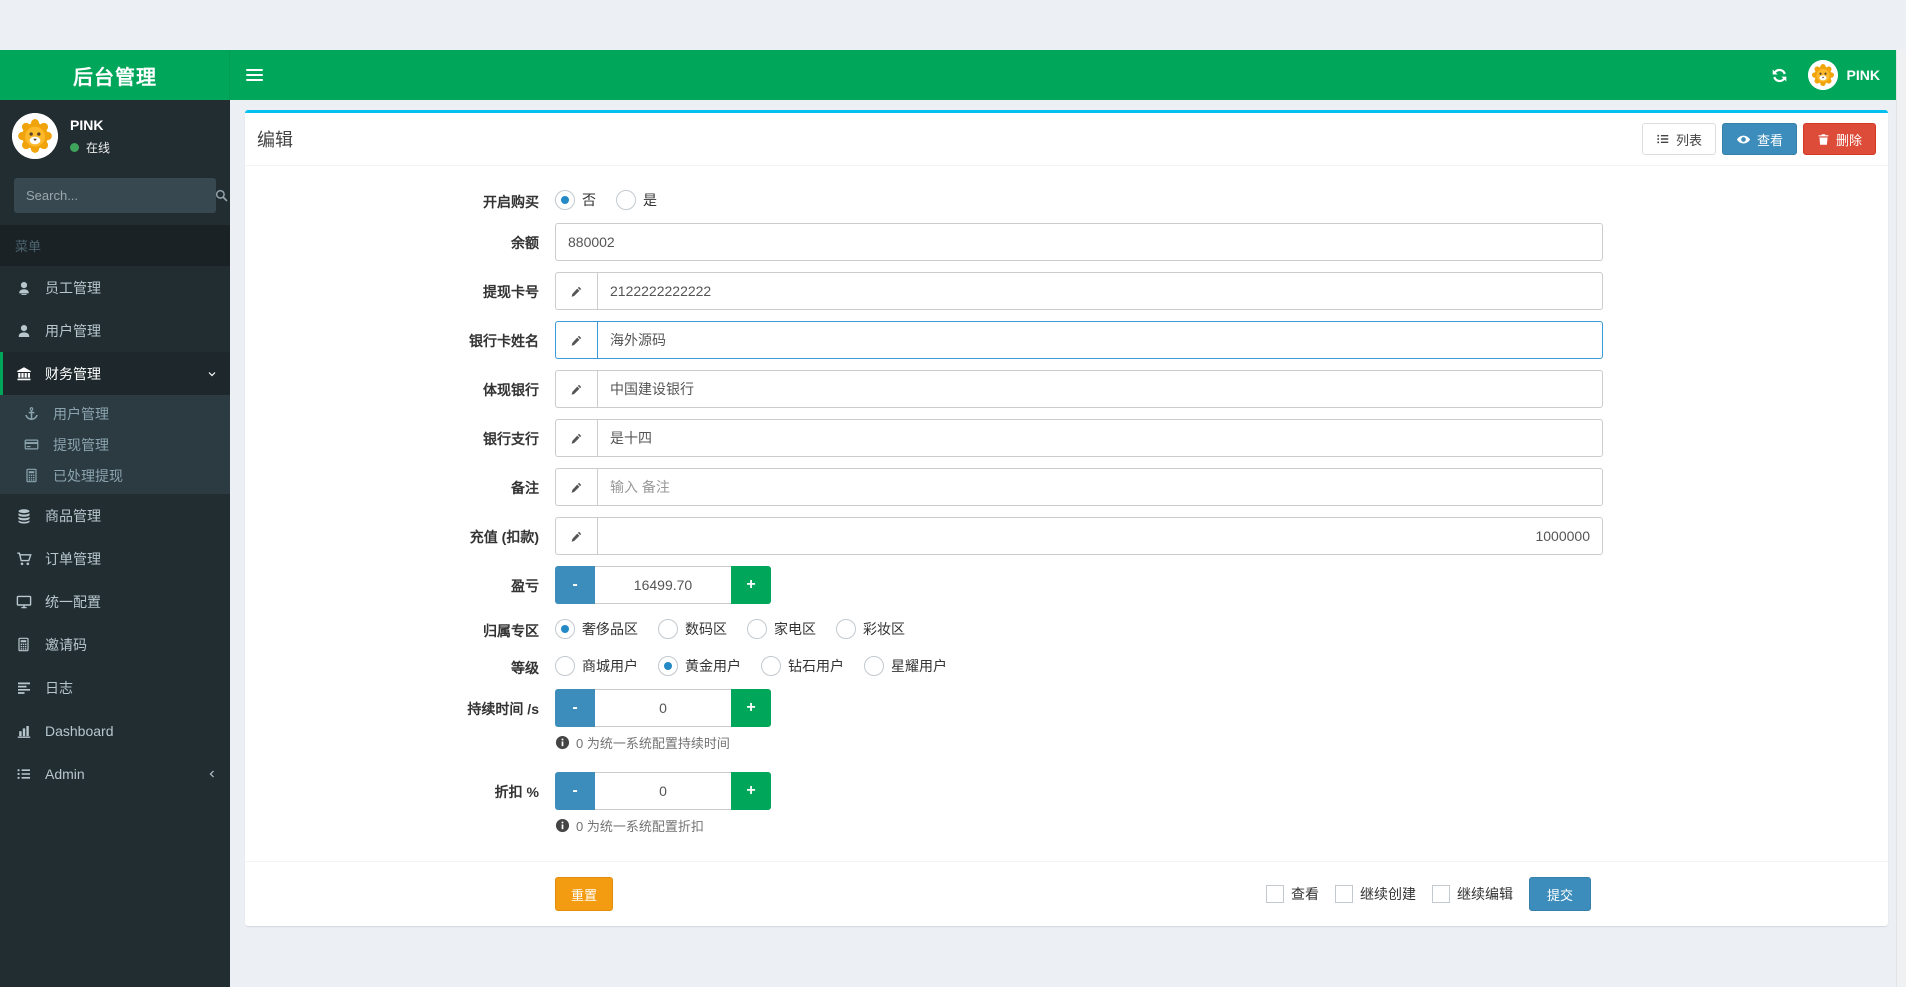 This screenshot has width=1906, height=987. What do you see at coordinates (1292, 894) in the screenshot?
I see `checkbox-view: 查看` at bounding box center [1292, 894].